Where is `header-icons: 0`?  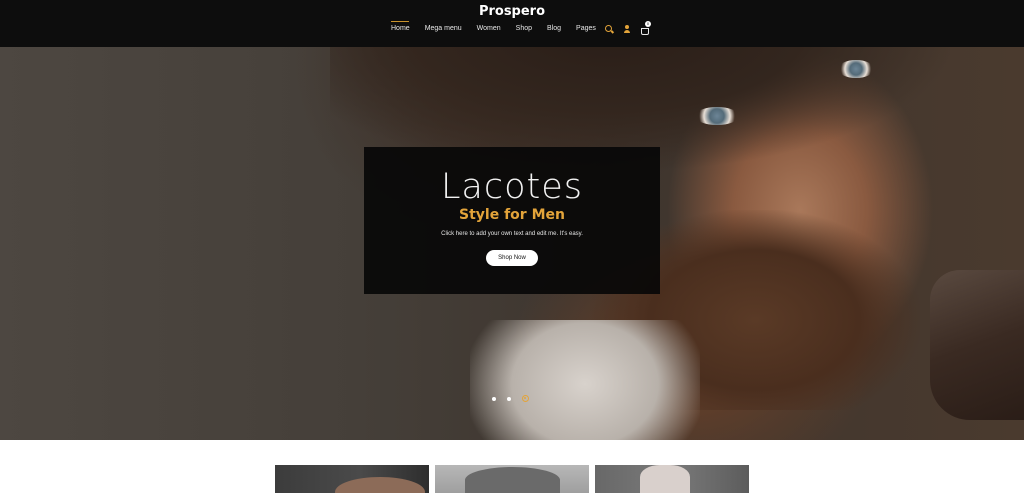 header-icons: 0 is located at coordinates (628, 28).